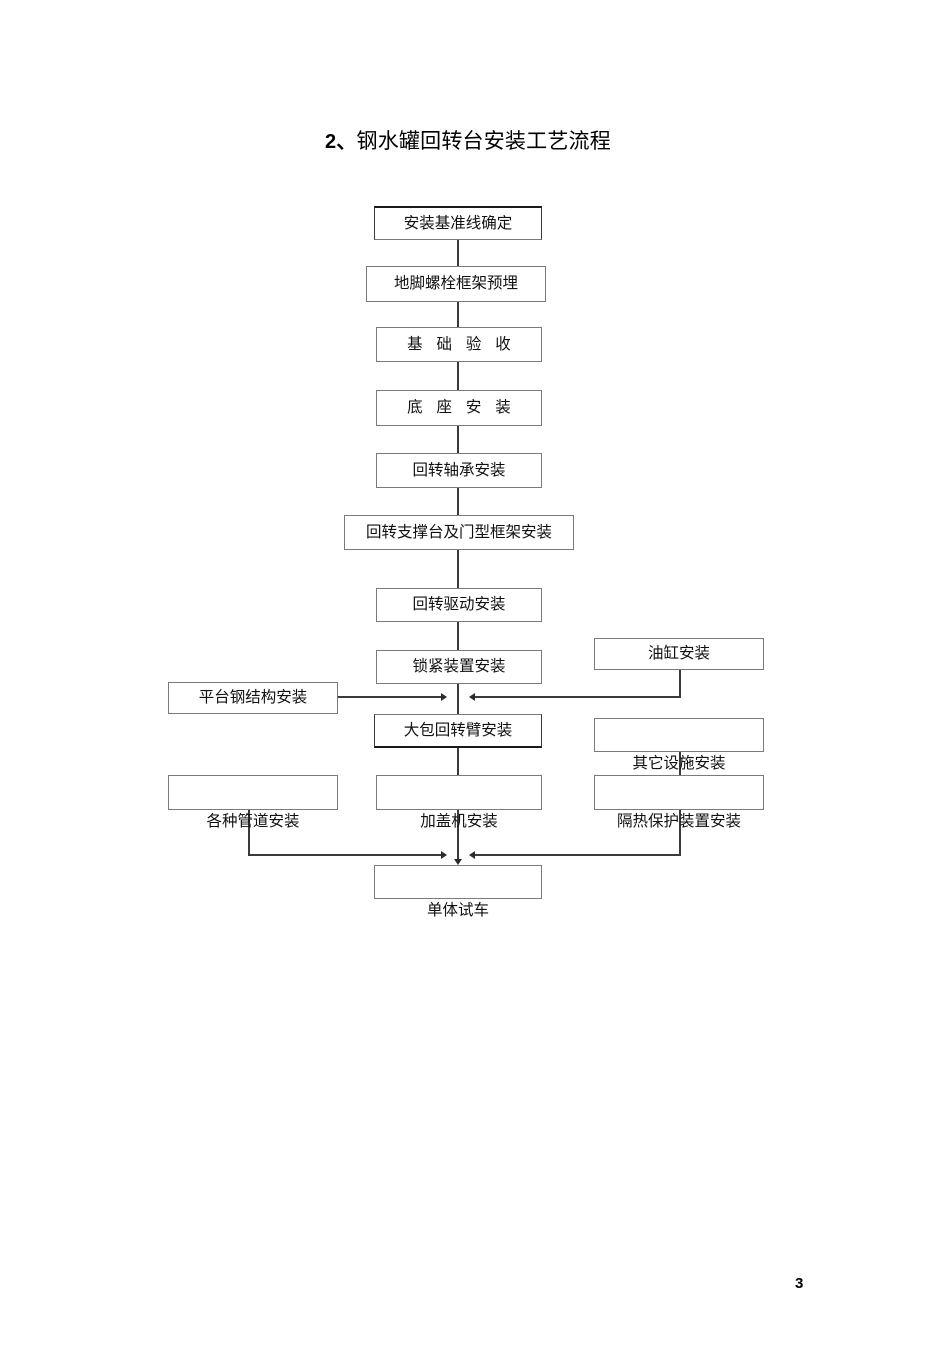 This screenshot has height=1345, width=950. I want to click on flow-node-foundation-acceptance: 基 础 验 收, so click(459, 344).